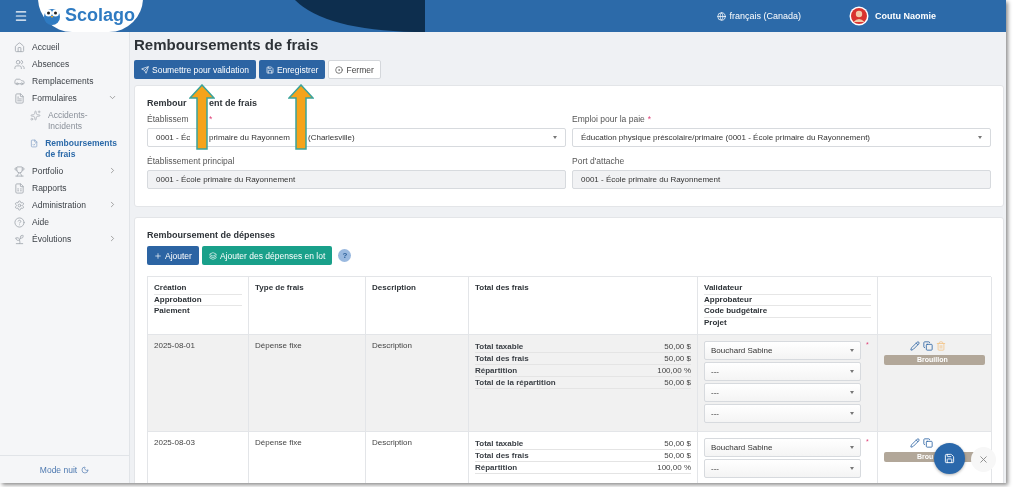  What do you see at coordinates (227, 45) in the screenshot?
I see `page-title: Remboursements de frais` at bounding box center [227, 45].